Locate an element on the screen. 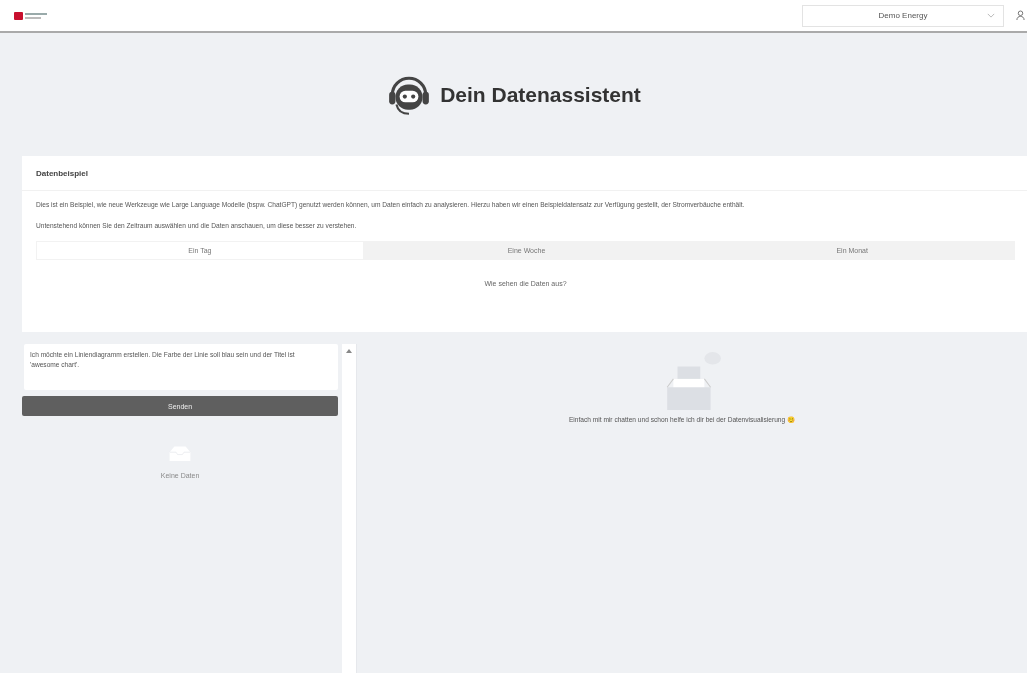 The width and height of the screenshot is (1027, 673). logo-icon is located at coordinates (31, 15).